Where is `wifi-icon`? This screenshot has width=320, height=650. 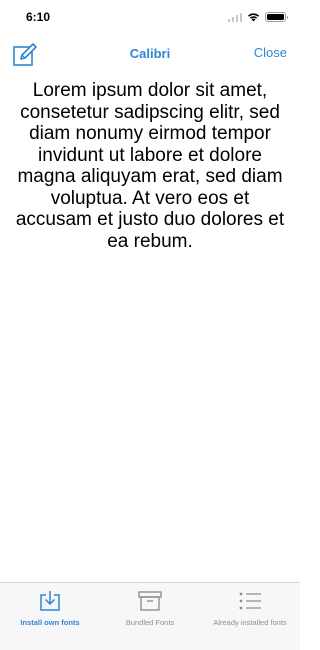 wifi-icon is located at coordinates (253, 17).